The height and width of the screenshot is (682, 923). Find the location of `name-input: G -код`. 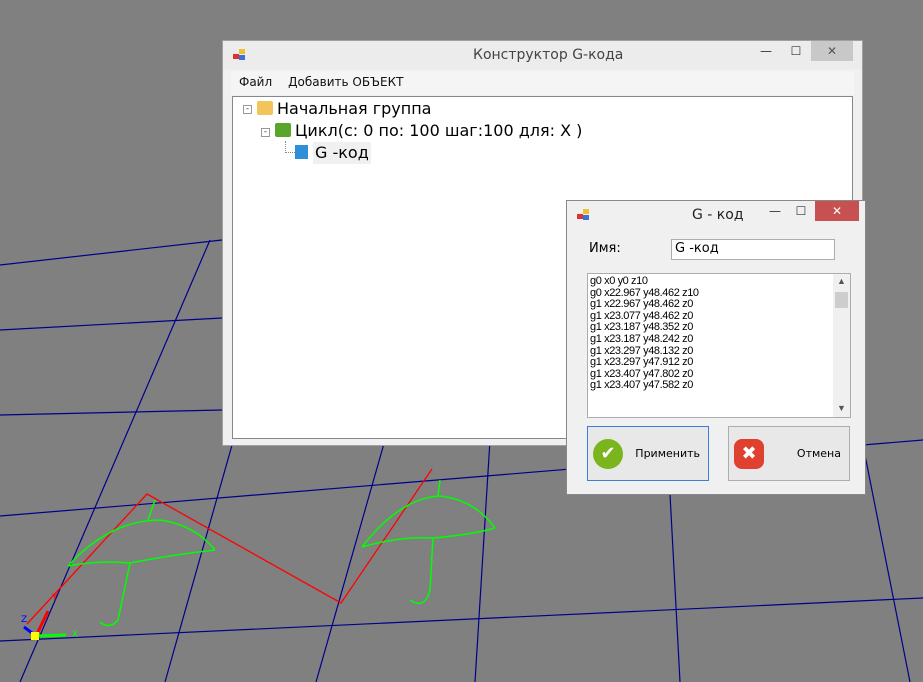

name-input: G -код is located at coordinates (753, 249).